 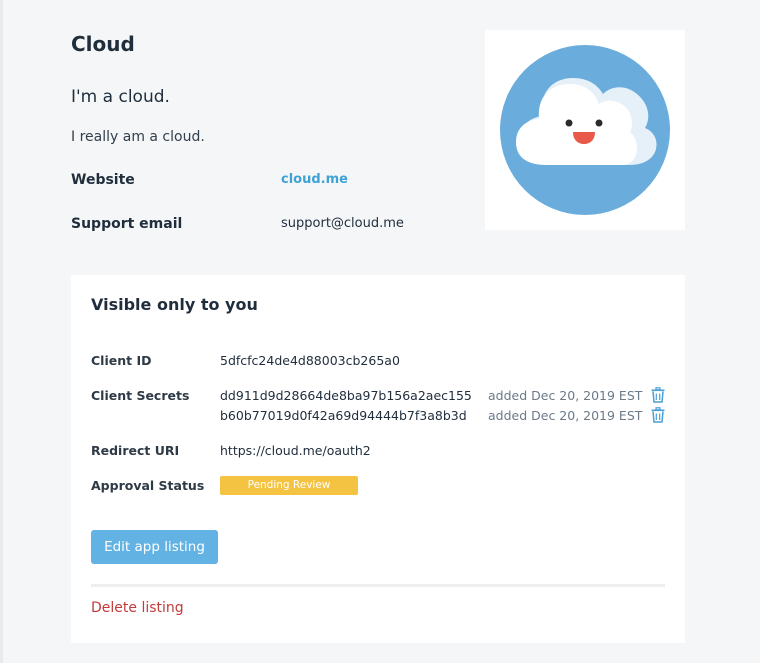 I want to click on support-email-value: support@cloud.me, so click(x=342, y=223).